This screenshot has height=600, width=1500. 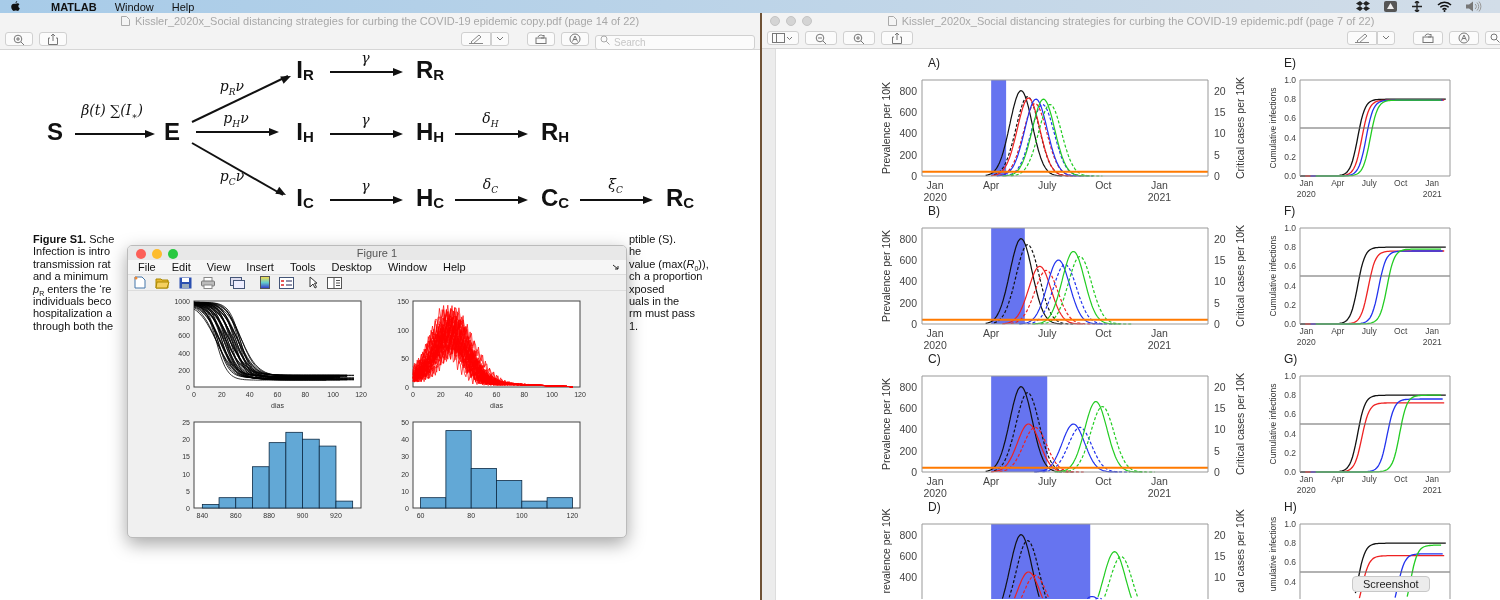 I want to click on caption-text: p$_{R}$ enters the ‘re, so click(x=72, y=288).